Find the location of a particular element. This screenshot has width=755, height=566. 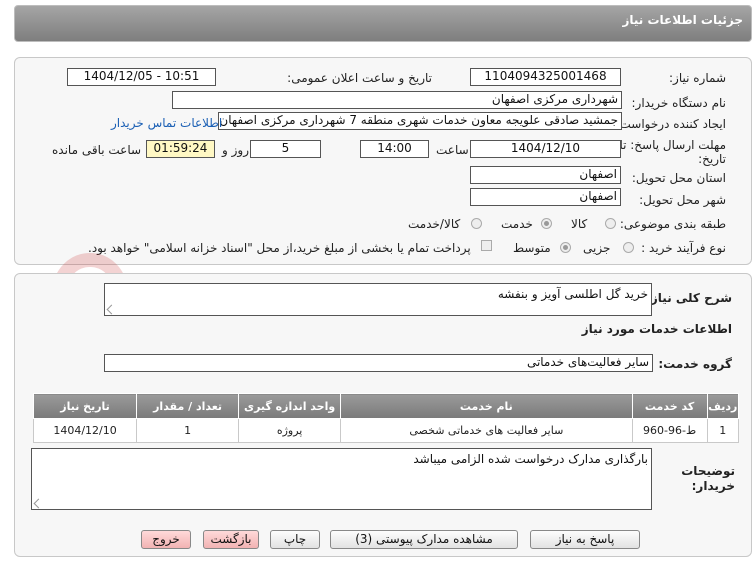

col-service-code: کد خدمت is located at coordinates (669, 406).